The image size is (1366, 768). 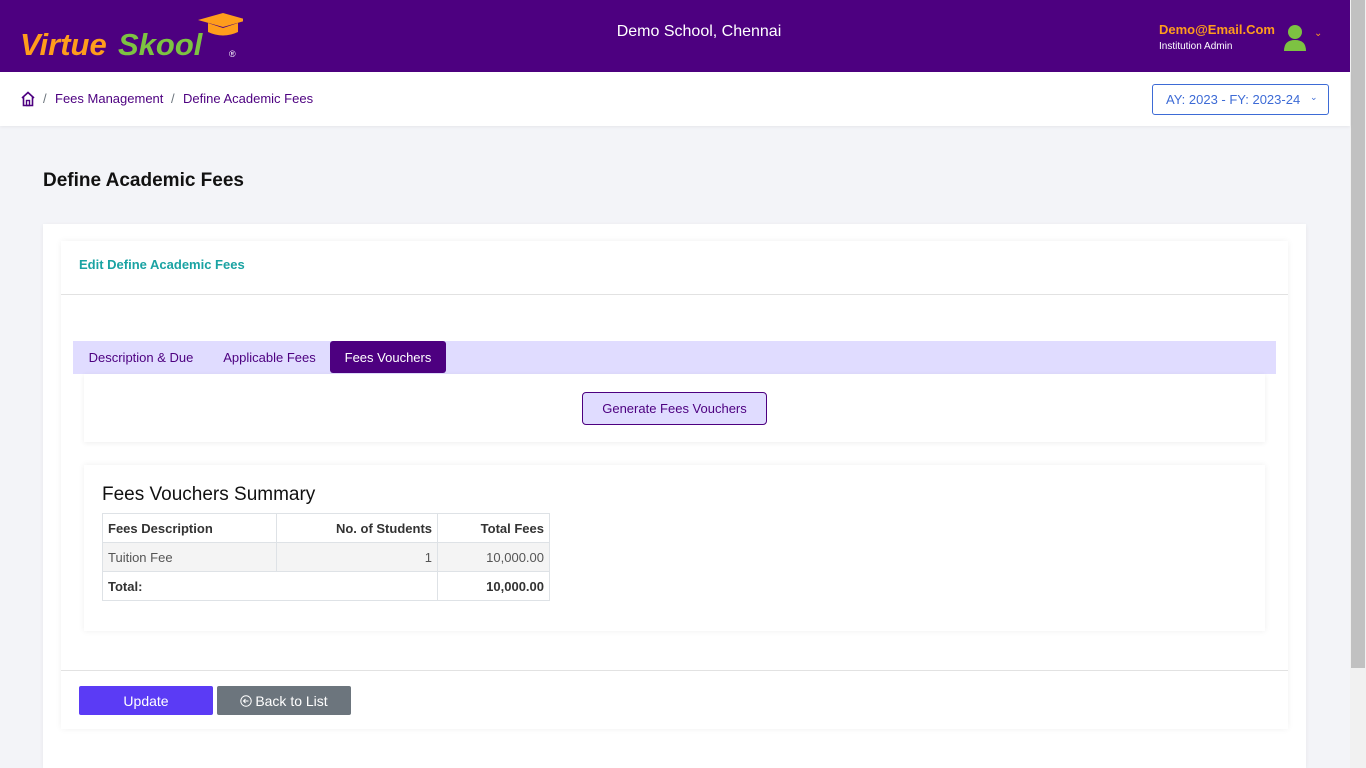 I want to click on academic-year-value: AY: 2023 - FY: 2023-24, so click(x=1233, y=99).